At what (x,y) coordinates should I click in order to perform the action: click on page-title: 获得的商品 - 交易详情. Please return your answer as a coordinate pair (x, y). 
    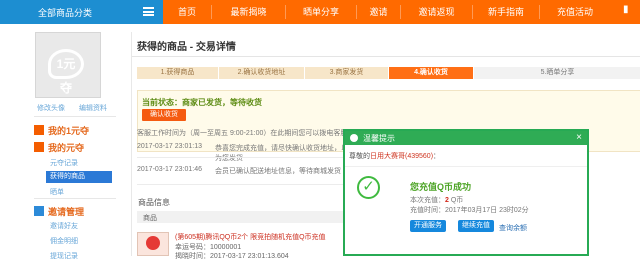
    Looking at the image, I should click on (186, 47).